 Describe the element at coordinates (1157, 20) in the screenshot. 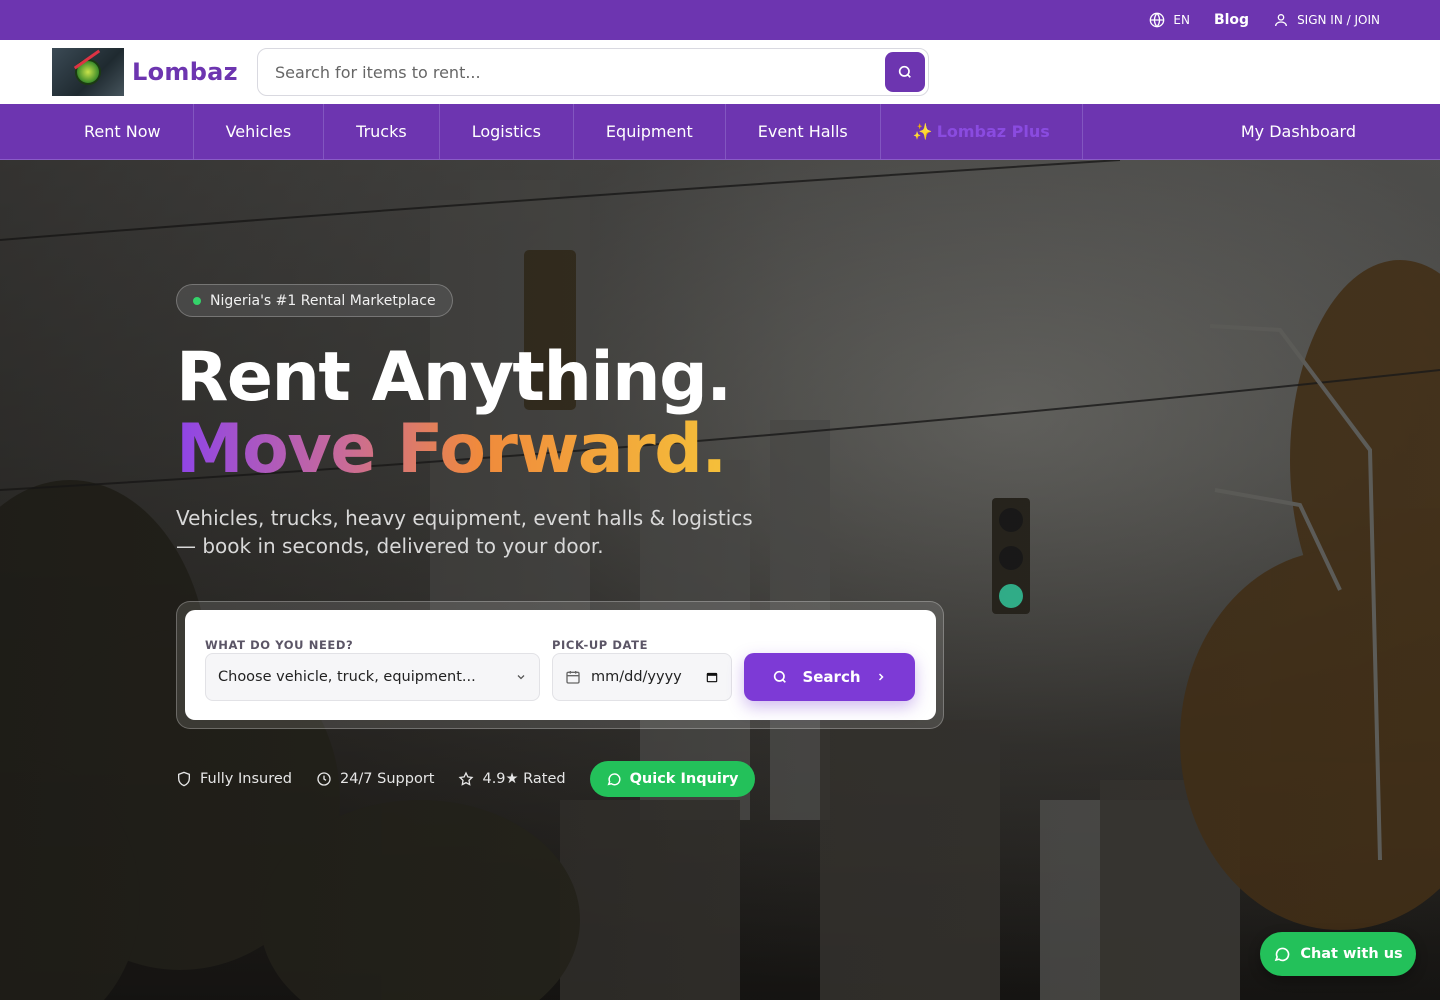

I see `globe-icon` at that location.